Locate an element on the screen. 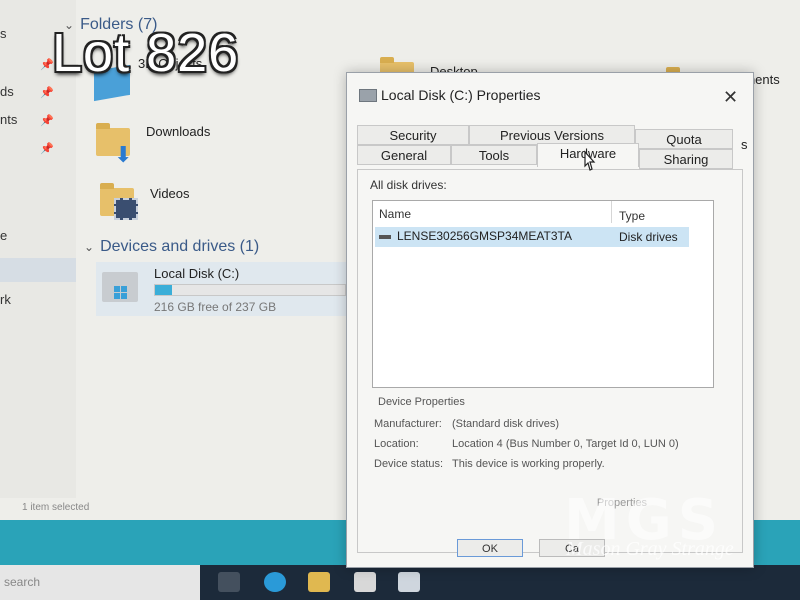 The height and width of the screenshot is (600, 800). lot-number-label: Lot 826 is located at coordinates (146, 53).